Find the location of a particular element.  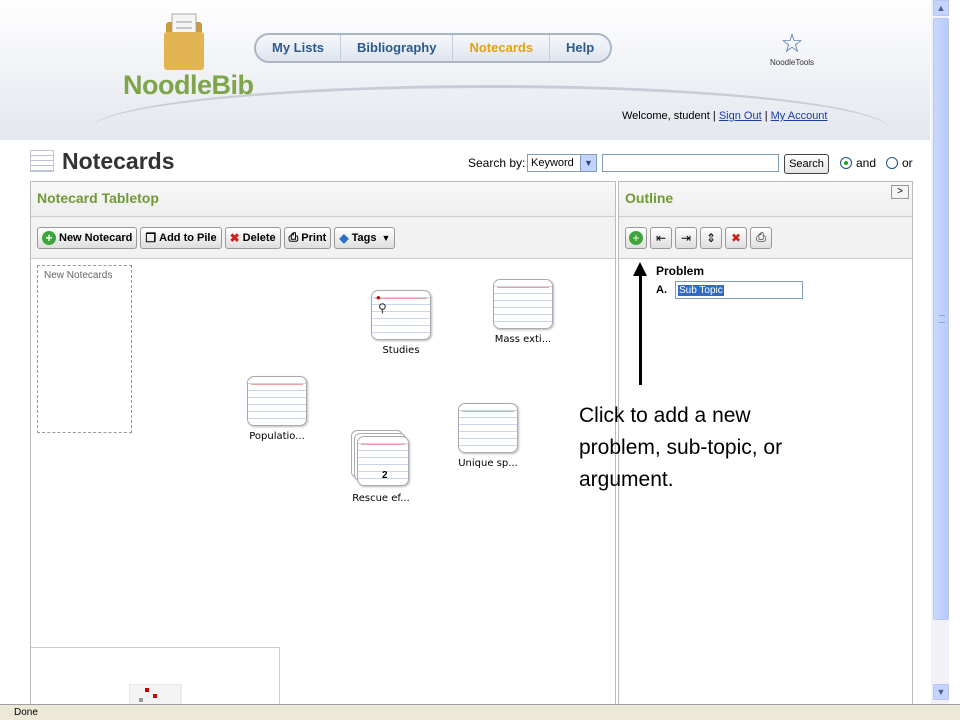

notecard-label: Studies is located at coordinates (401, 350).